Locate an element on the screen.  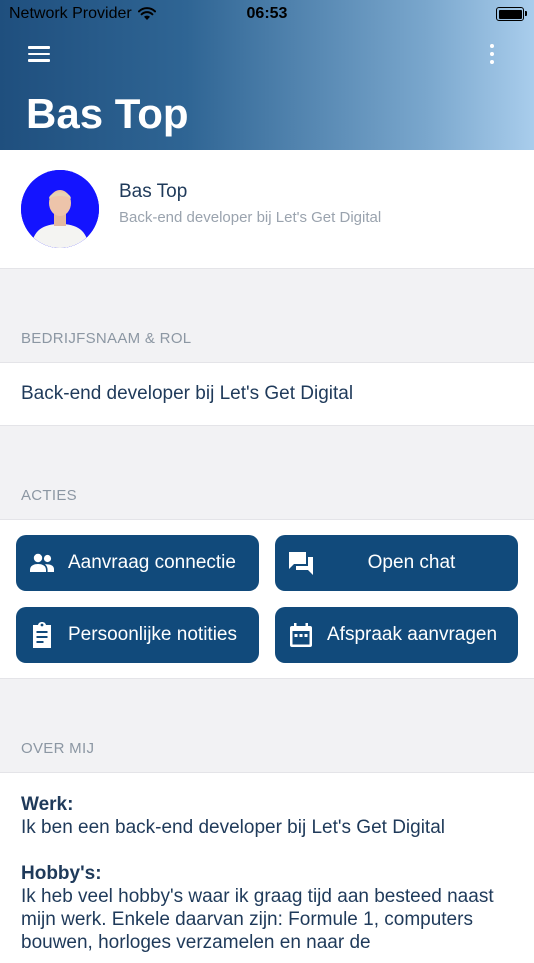
calendar-icon is located at coordinates (301, 635).